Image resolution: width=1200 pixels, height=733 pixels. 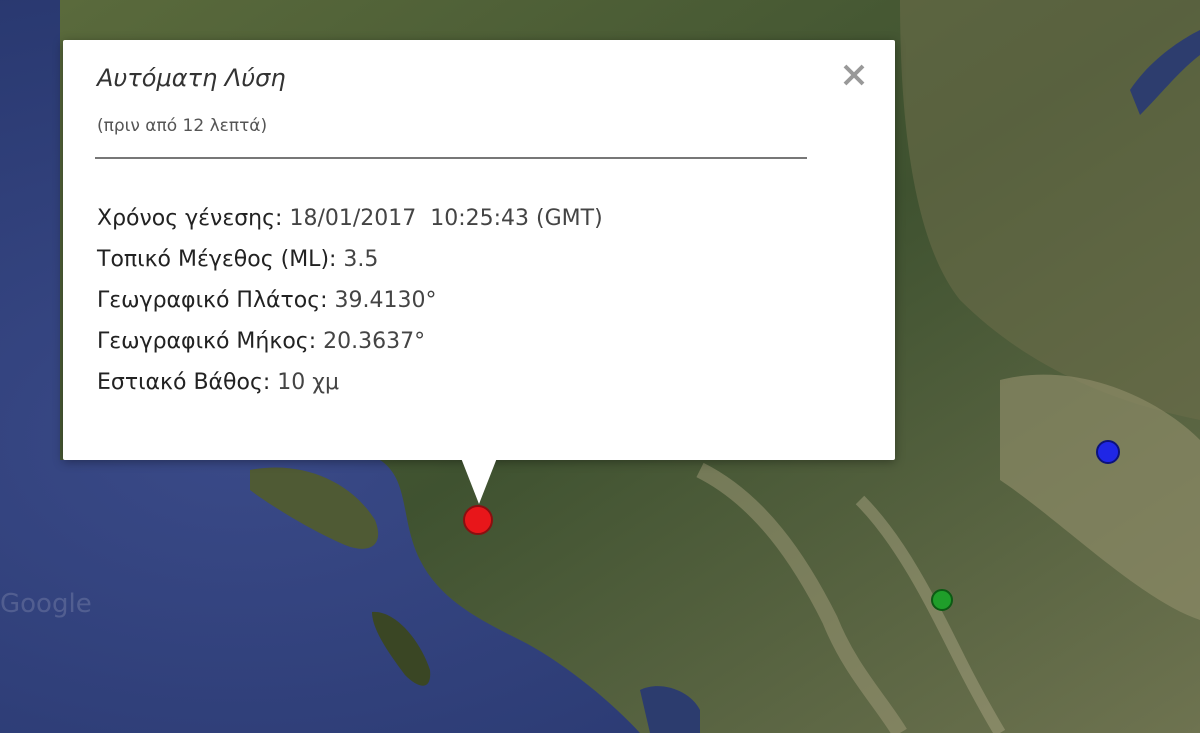 I want to click on earthquake-marker-blue, so click(x=1108, y=452).